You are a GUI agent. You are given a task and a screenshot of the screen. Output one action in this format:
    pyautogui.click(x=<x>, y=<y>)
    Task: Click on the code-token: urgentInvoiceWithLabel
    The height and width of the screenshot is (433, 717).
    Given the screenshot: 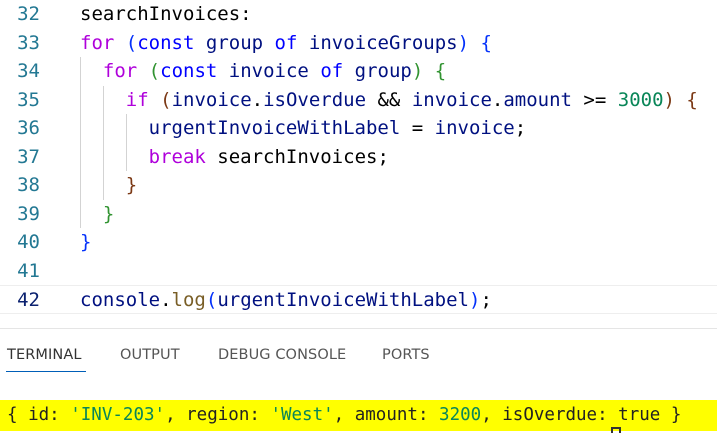 What is the action you would take?
    pyautogui.click(x=343, y=300)
    